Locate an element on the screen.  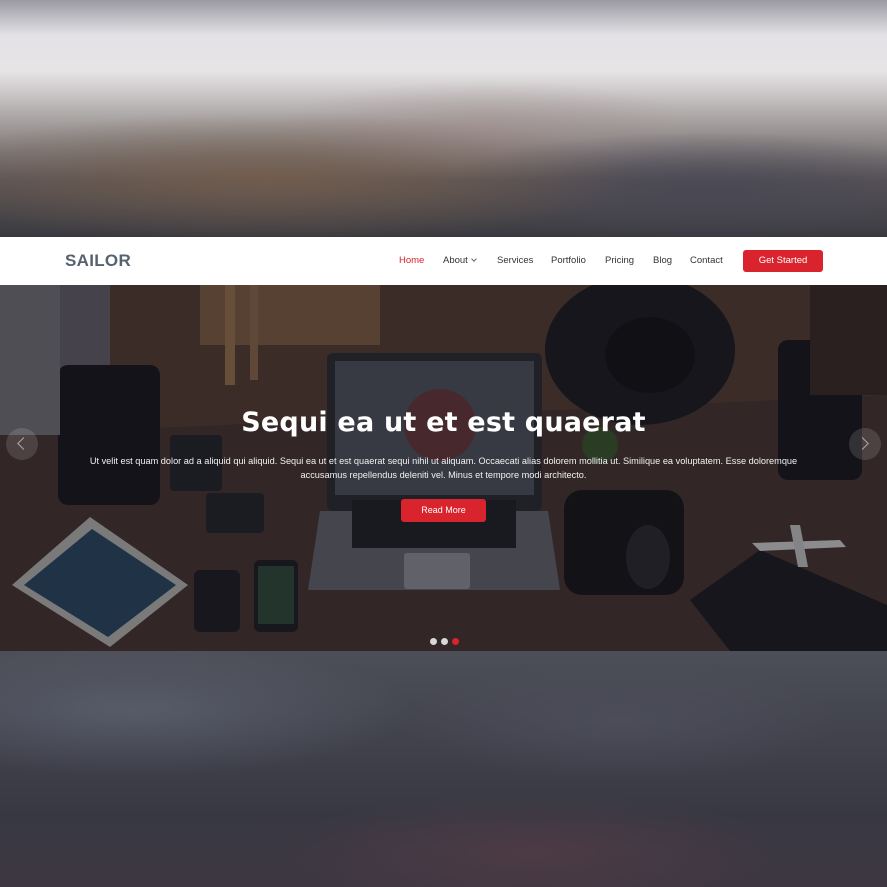
get-started-button: Get Started is located at coordinates (783, 261).